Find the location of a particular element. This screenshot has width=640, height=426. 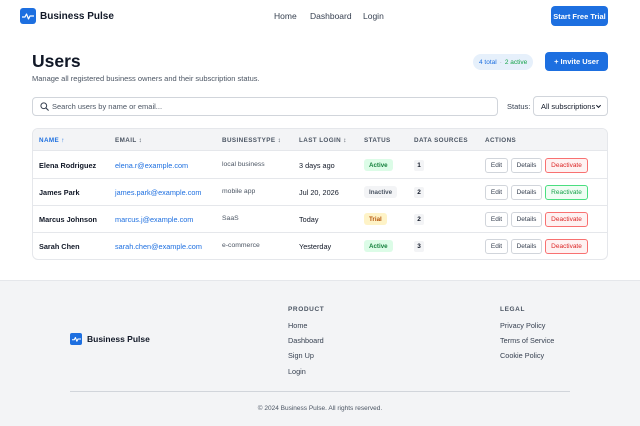

footer-link-cookies: Cookie Policy is located at coordinates (522, 355).